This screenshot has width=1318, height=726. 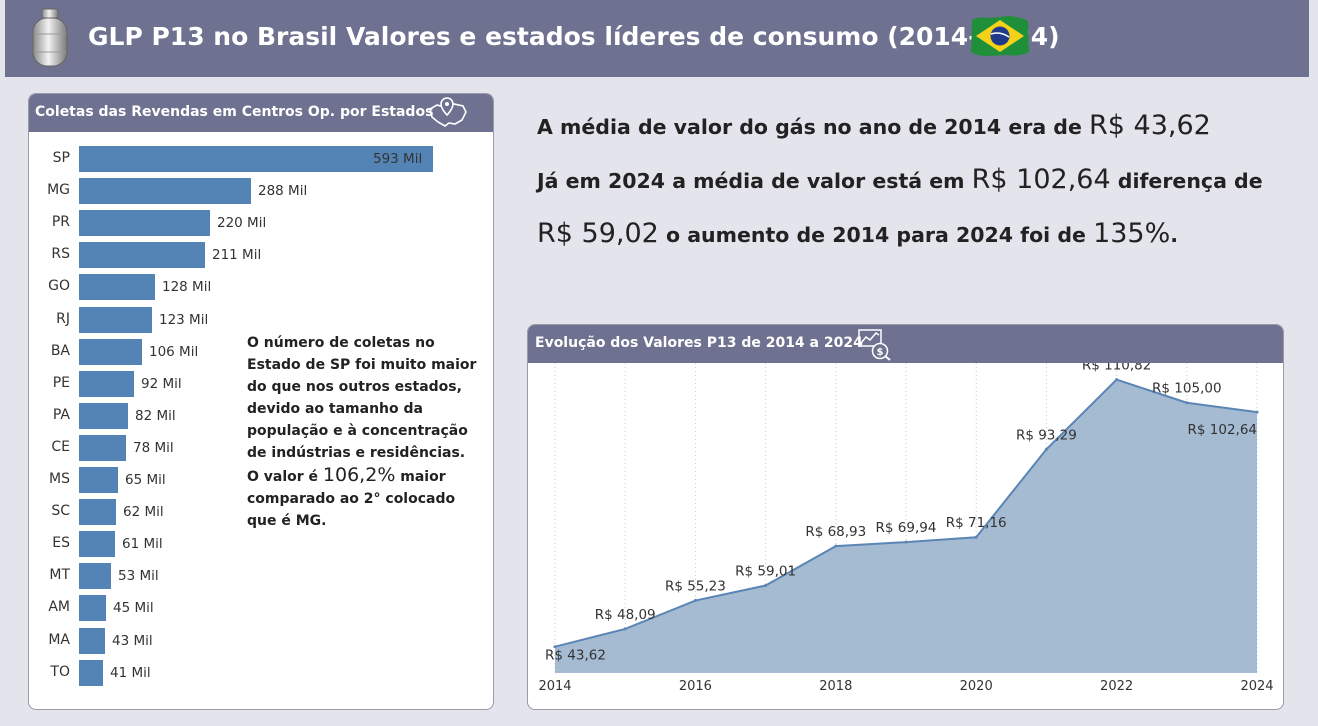 I want to click on bar-row-rs: RS 211 Mil, so click(x=261, y=255).